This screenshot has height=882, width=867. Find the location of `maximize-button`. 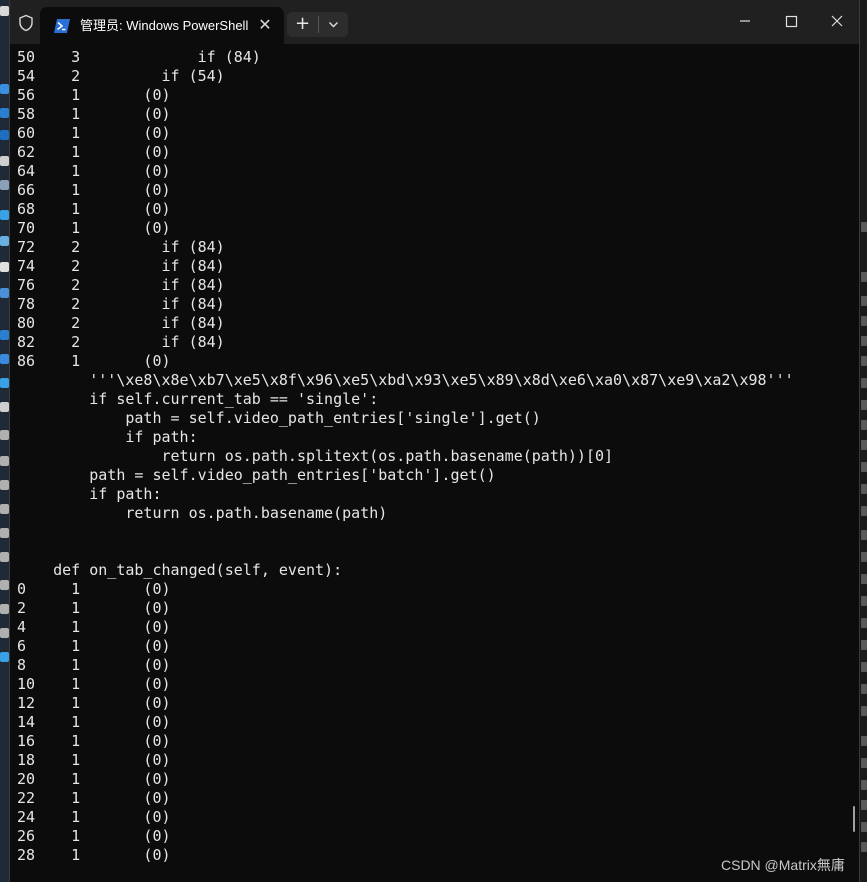

maximize-button is located at coordinates (791, 21).